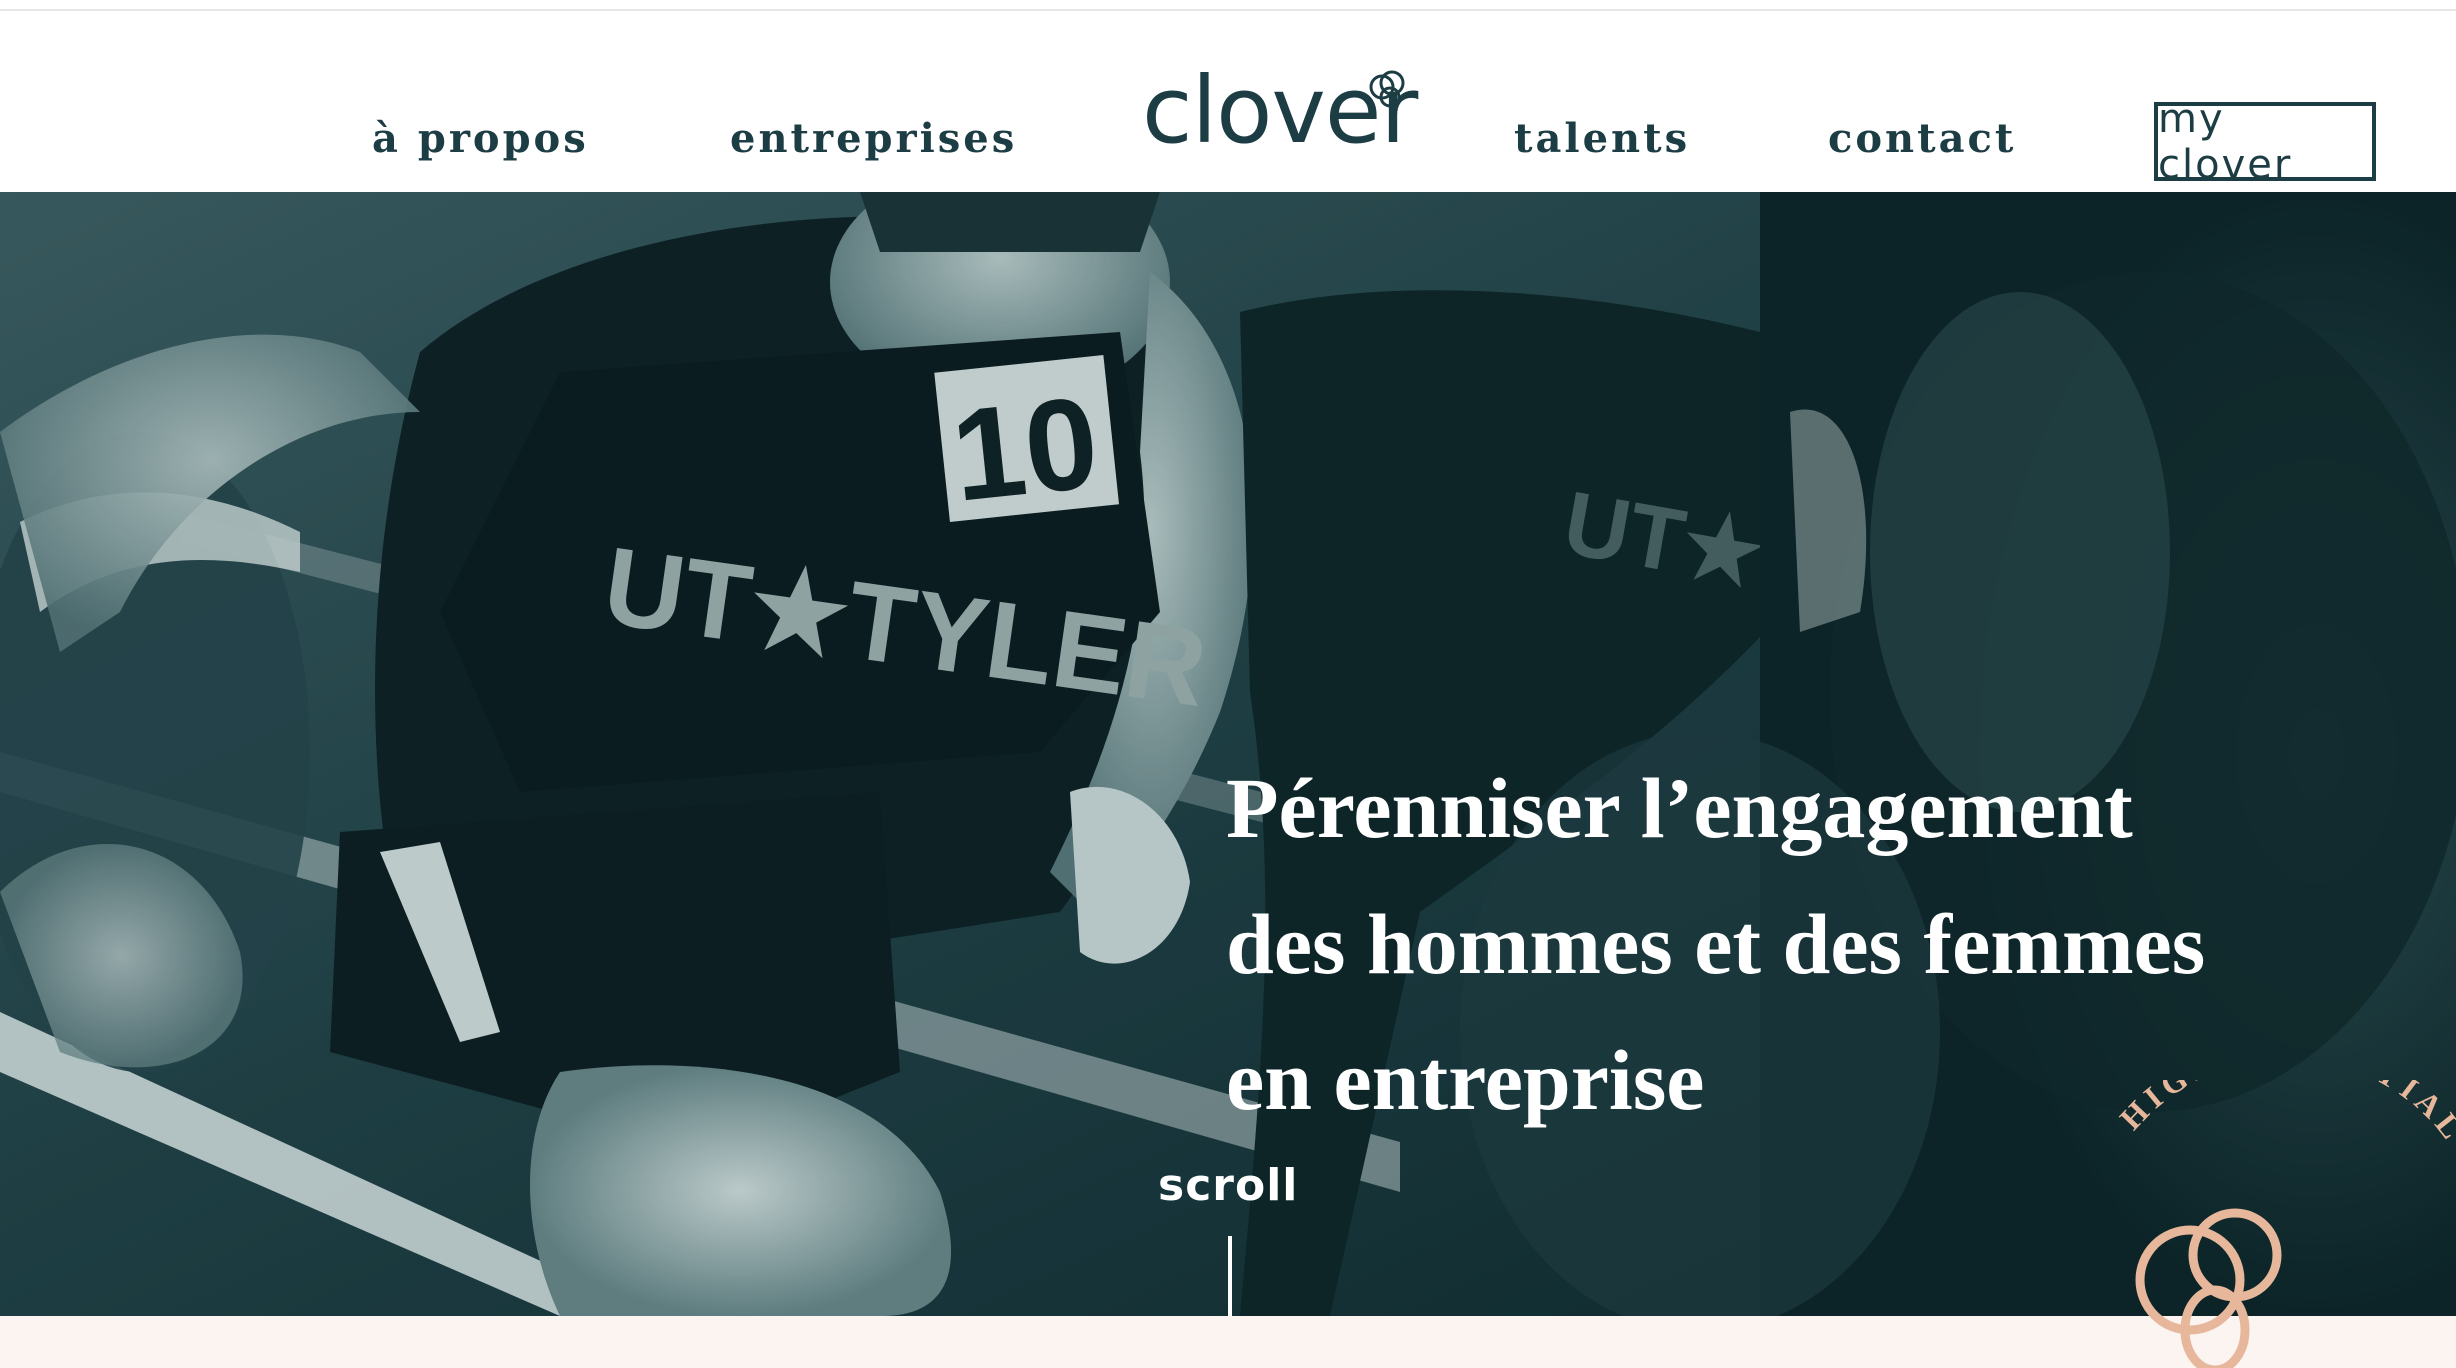  What do you see at coordinates (2265, 142) in the screenshot?
I see `my-clover-button: my clover` at bounding box center [2265, 142].